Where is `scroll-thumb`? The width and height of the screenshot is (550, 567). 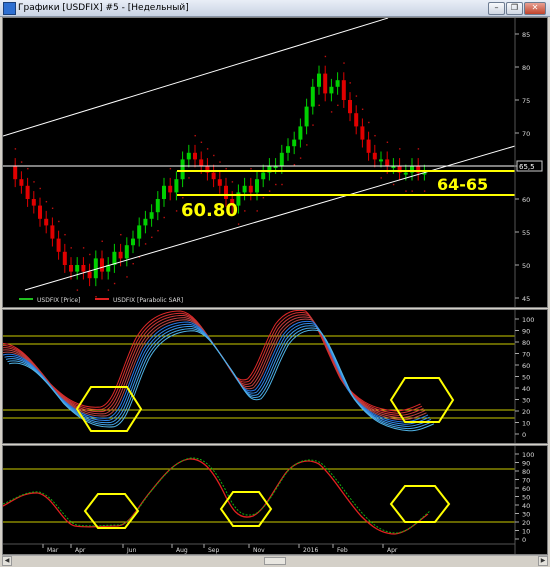
scroll-thumb is located at coordinates (275, 561).